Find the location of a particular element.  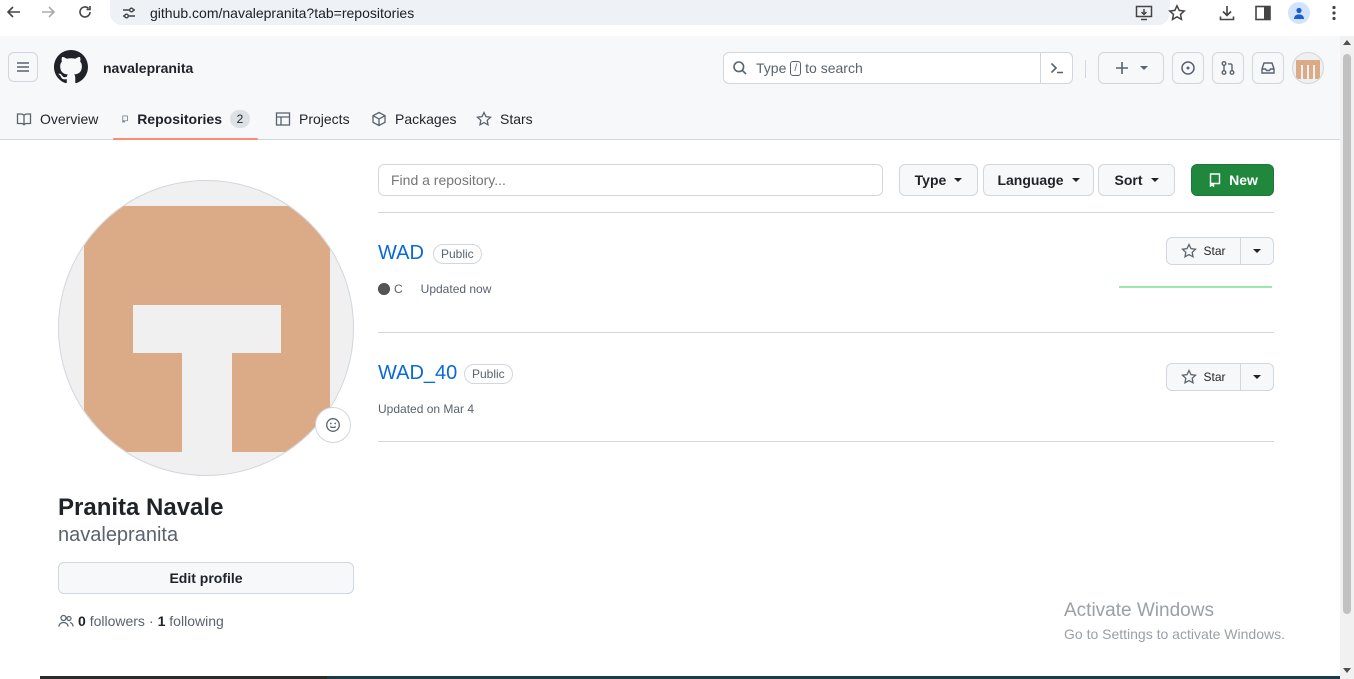

download-icon is located at coordinates (1227, 13).